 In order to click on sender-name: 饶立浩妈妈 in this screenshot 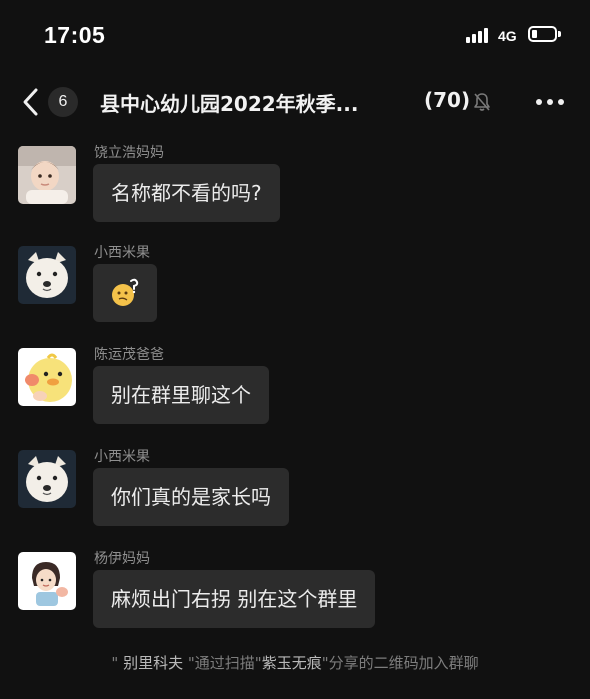, I will do `click(129, 153)`.